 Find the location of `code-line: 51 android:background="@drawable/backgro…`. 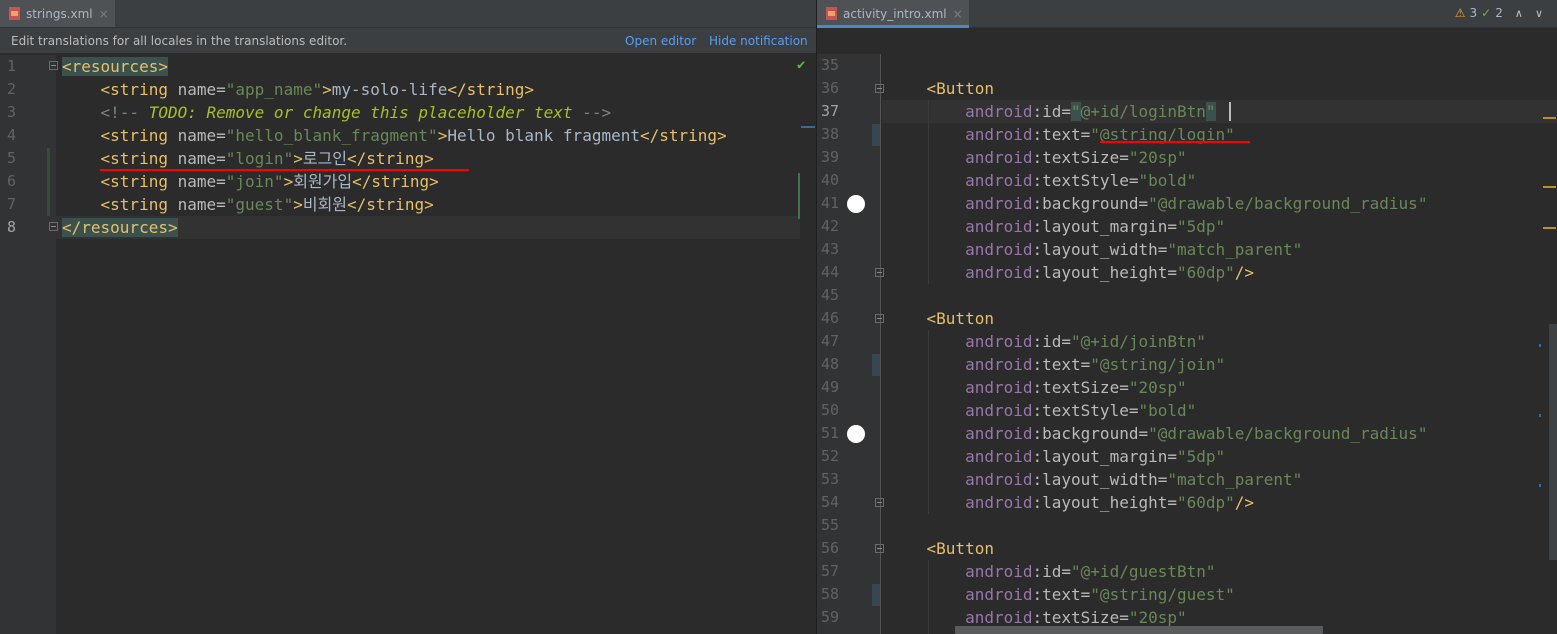

code-line: 51 android:background="@drawable/backgro… is located at coordinates (1187, 433).